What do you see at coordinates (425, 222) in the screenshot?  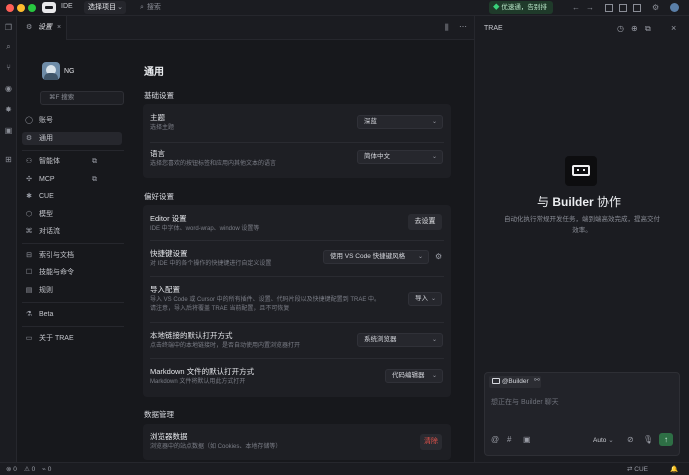 I see `go-settings-button: 去设置` at bounding box center [425, 222].